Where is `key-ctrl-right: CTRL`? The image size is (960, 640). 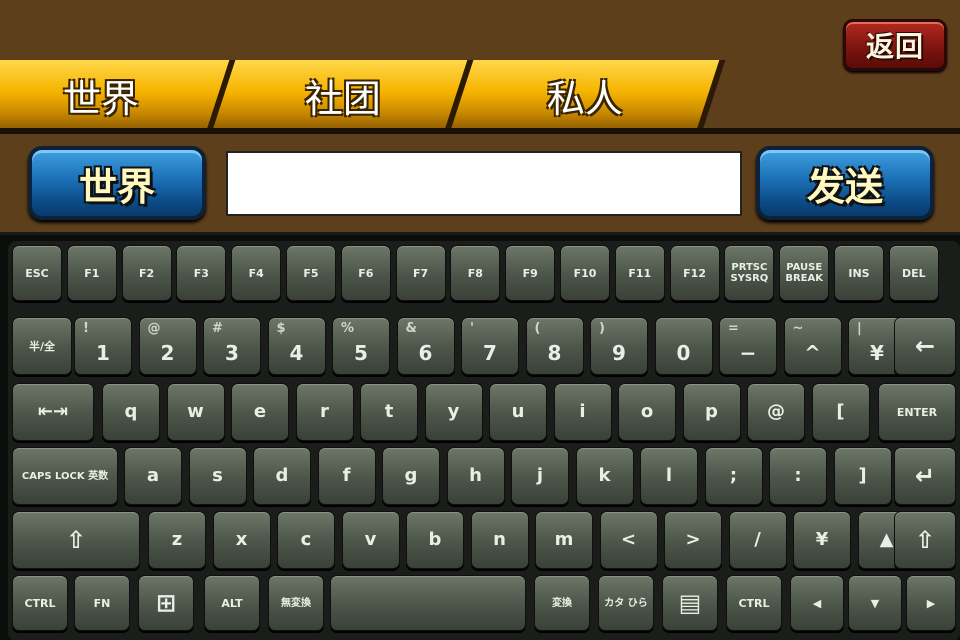
key-ctrl-right: CTRL is located at coordinates (754, 603).